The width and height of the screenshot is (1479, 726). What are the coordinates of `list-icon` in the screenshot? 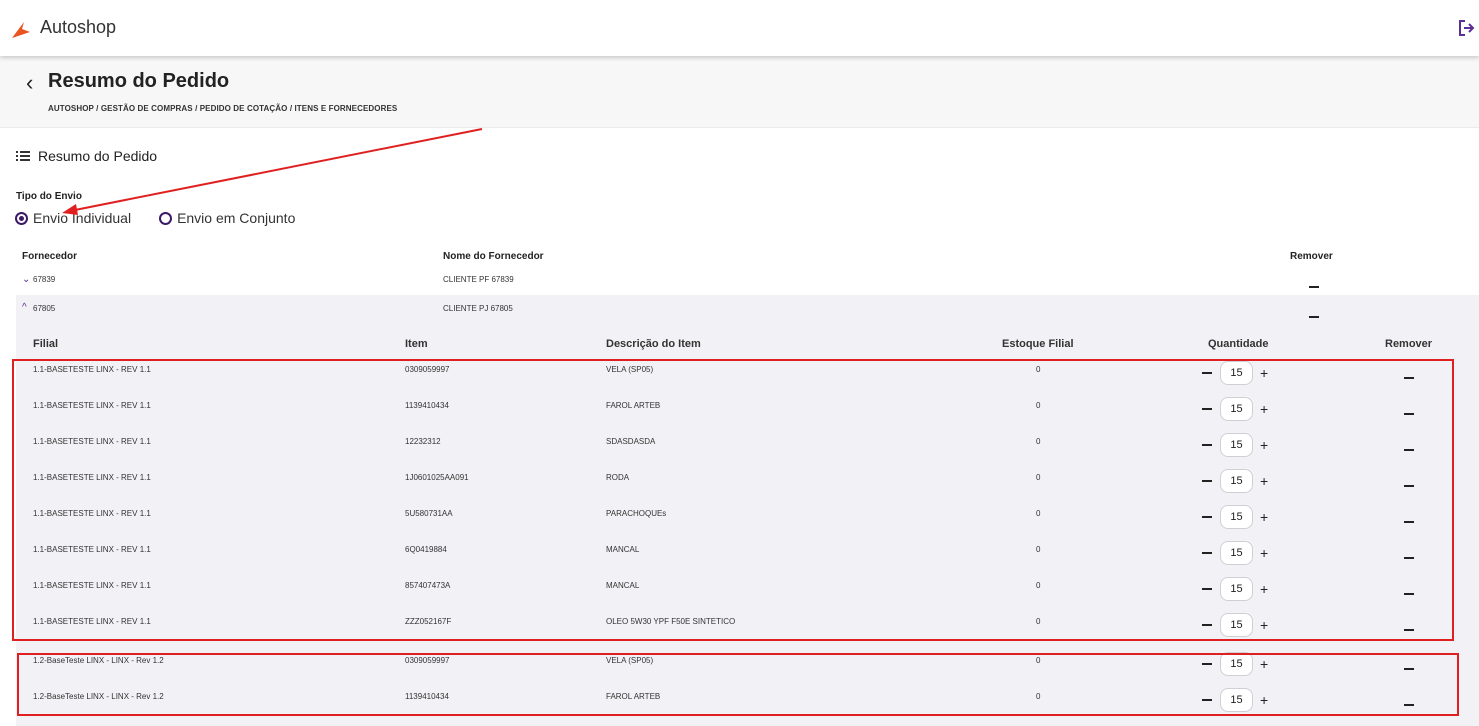 It's located at (23, 156).